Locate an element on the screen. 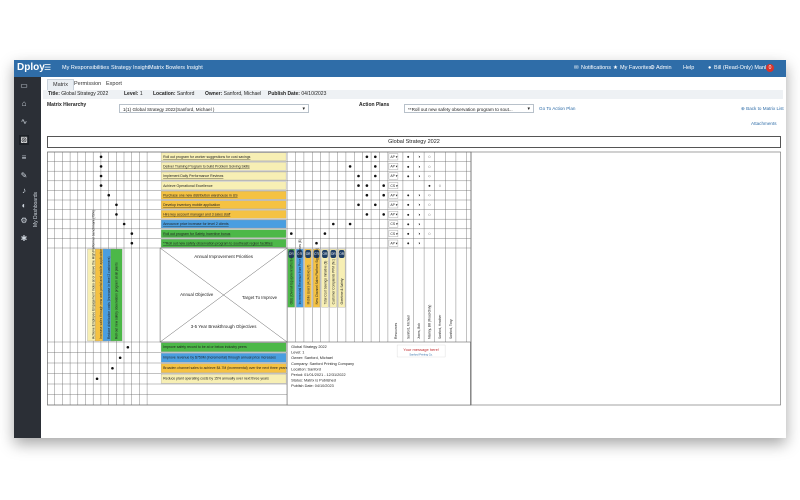 The image size is (800, 500). toggle-icon: ◐ is located at coordinates (24, 206).